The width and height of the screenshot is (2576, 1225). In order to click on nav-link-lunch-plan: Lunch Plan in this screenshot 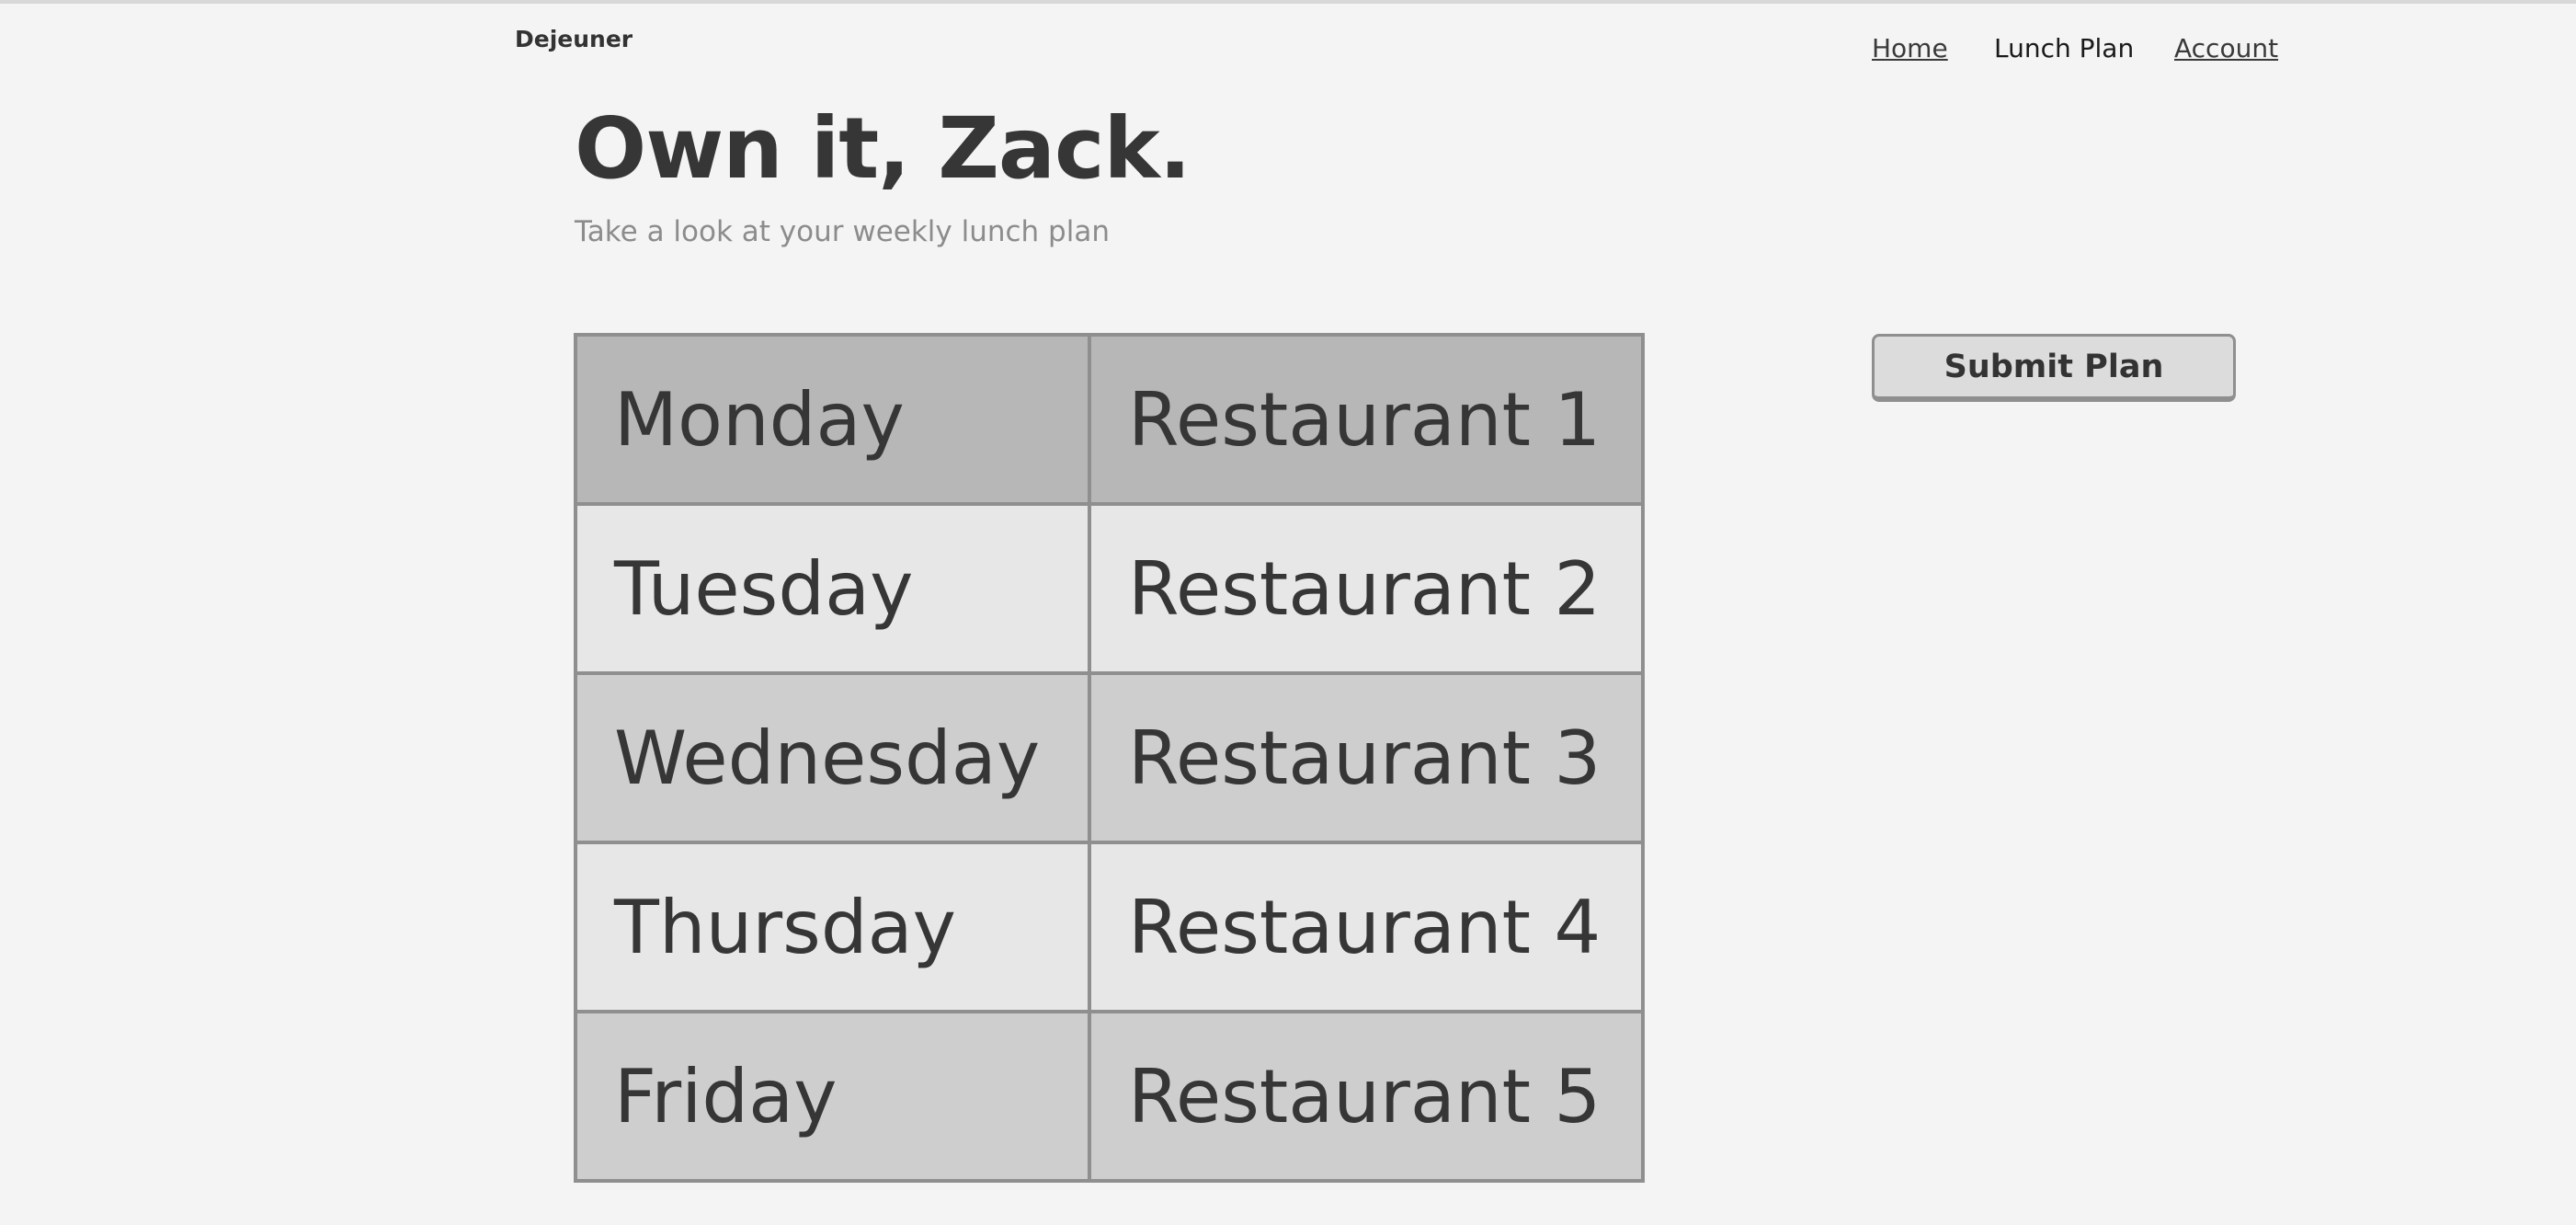, I will do `click(2064, 48)`.